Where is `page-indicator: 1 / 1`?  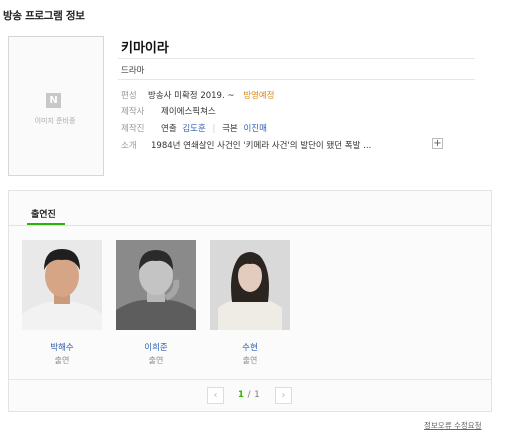
page-indicator: 1 / 1 is located at coordinates (249, 395).